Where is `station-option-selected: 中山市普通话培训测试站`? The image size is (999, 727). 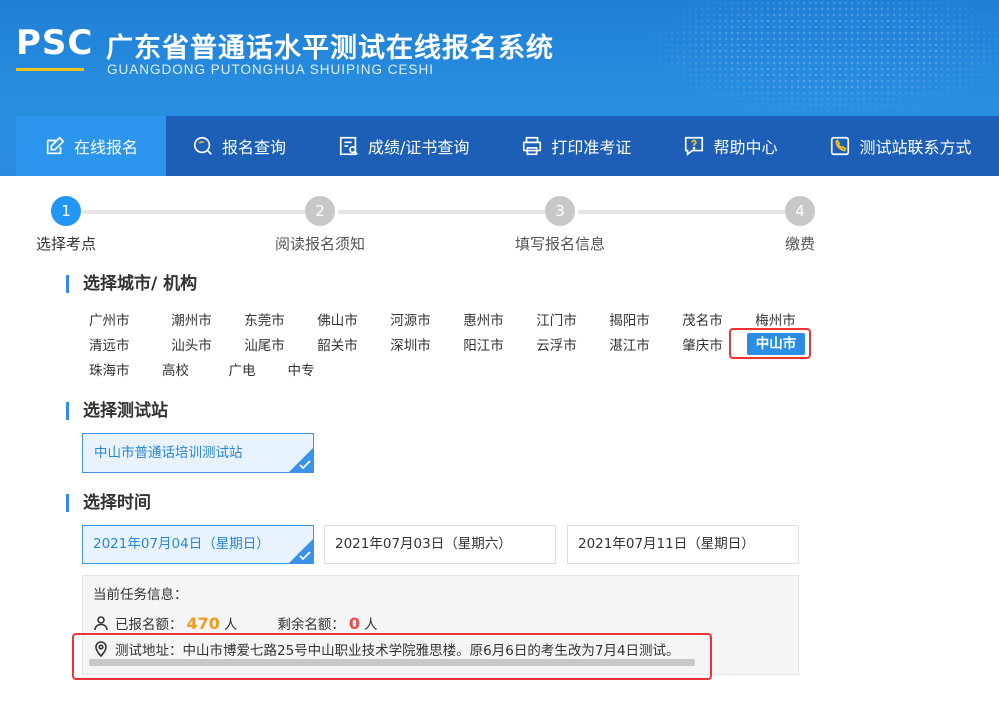
station-option-selected: 中山市普通话培训测试站 is located at coordinates (198, 453).